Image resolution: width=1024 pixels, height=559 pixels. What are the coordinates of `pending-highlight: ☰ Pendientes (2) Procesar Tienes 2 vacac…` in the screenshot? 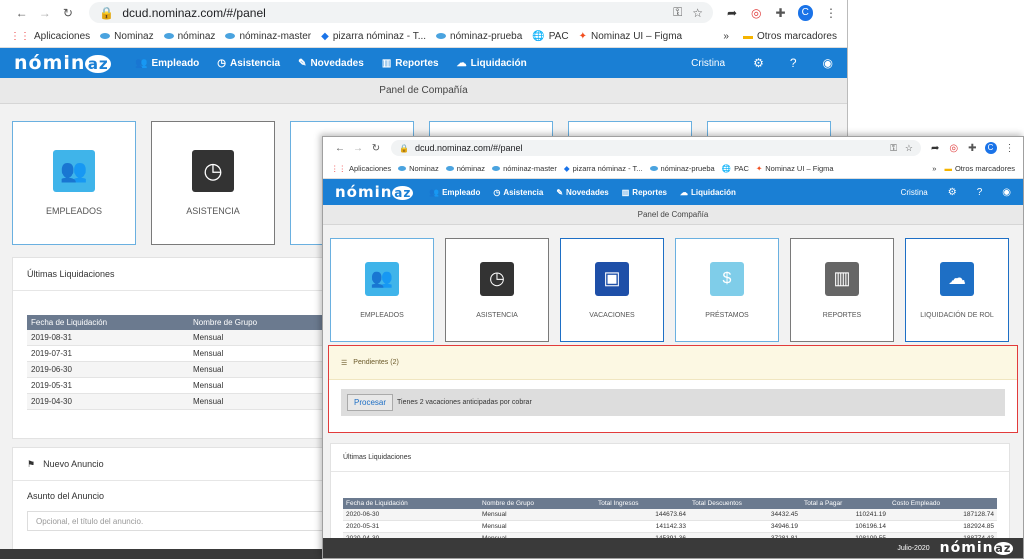 It's located at (673, 389).